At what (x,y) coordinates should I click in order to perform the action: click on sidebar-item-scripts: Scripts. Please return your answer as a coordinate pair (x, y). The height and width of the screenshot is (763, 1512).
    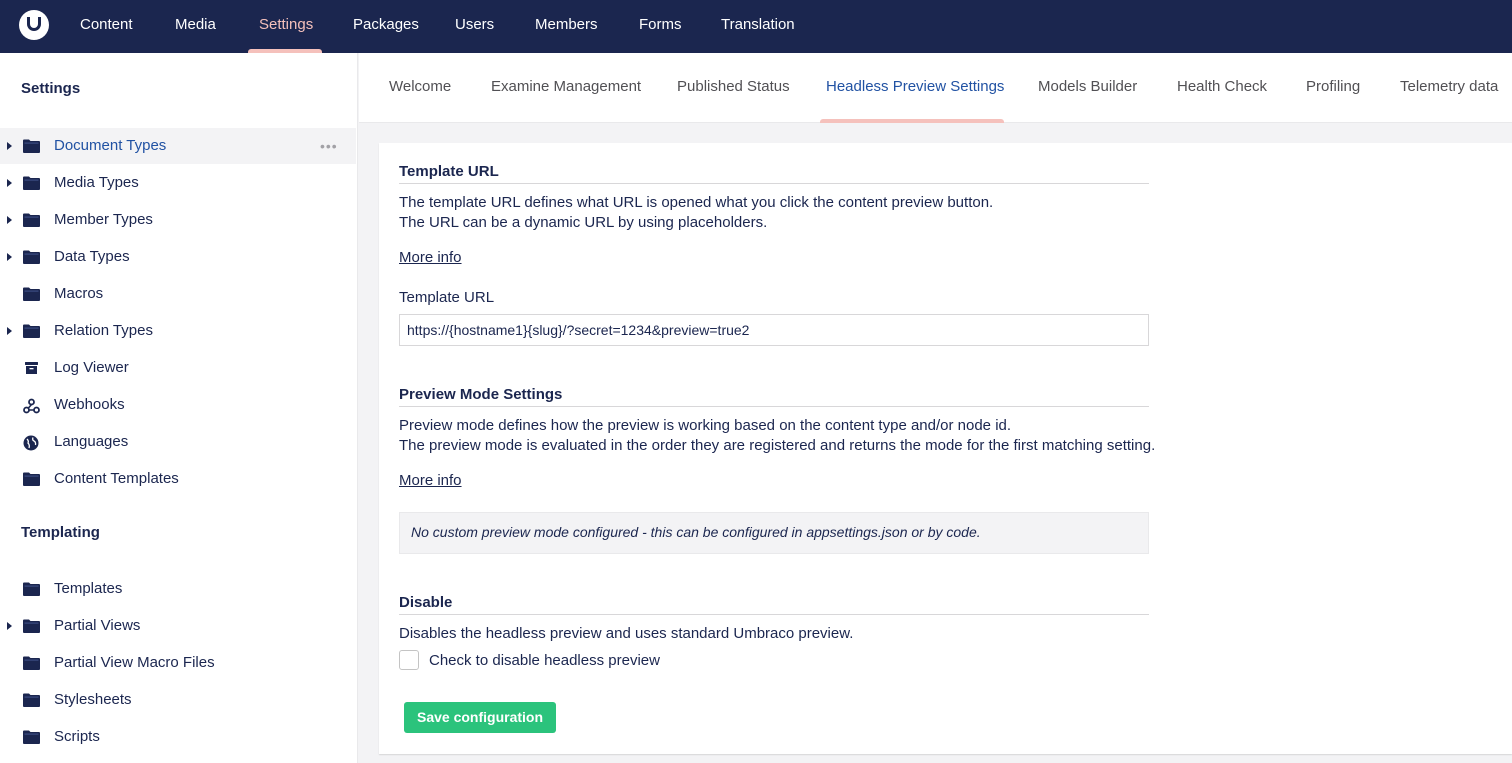
    Looking at the image, I should click on (179, 737).